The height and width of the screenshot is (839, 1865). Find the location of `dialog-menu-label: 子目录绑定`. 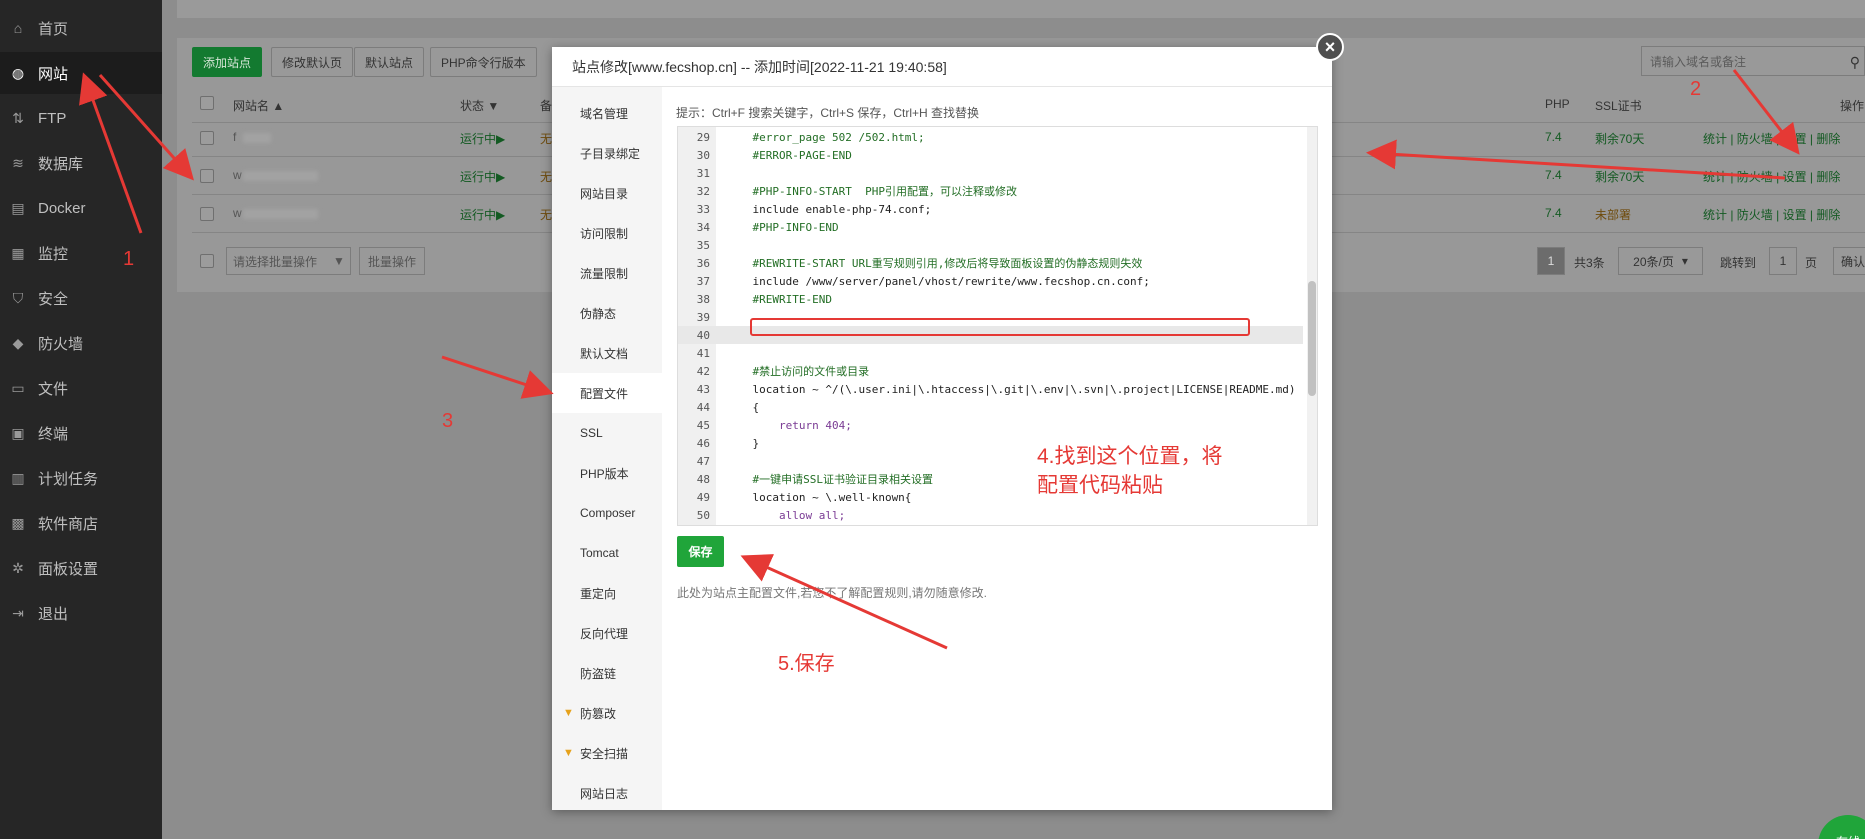

dialog-menu-label: 子目录绑定 is located at coordinates (610, 153).